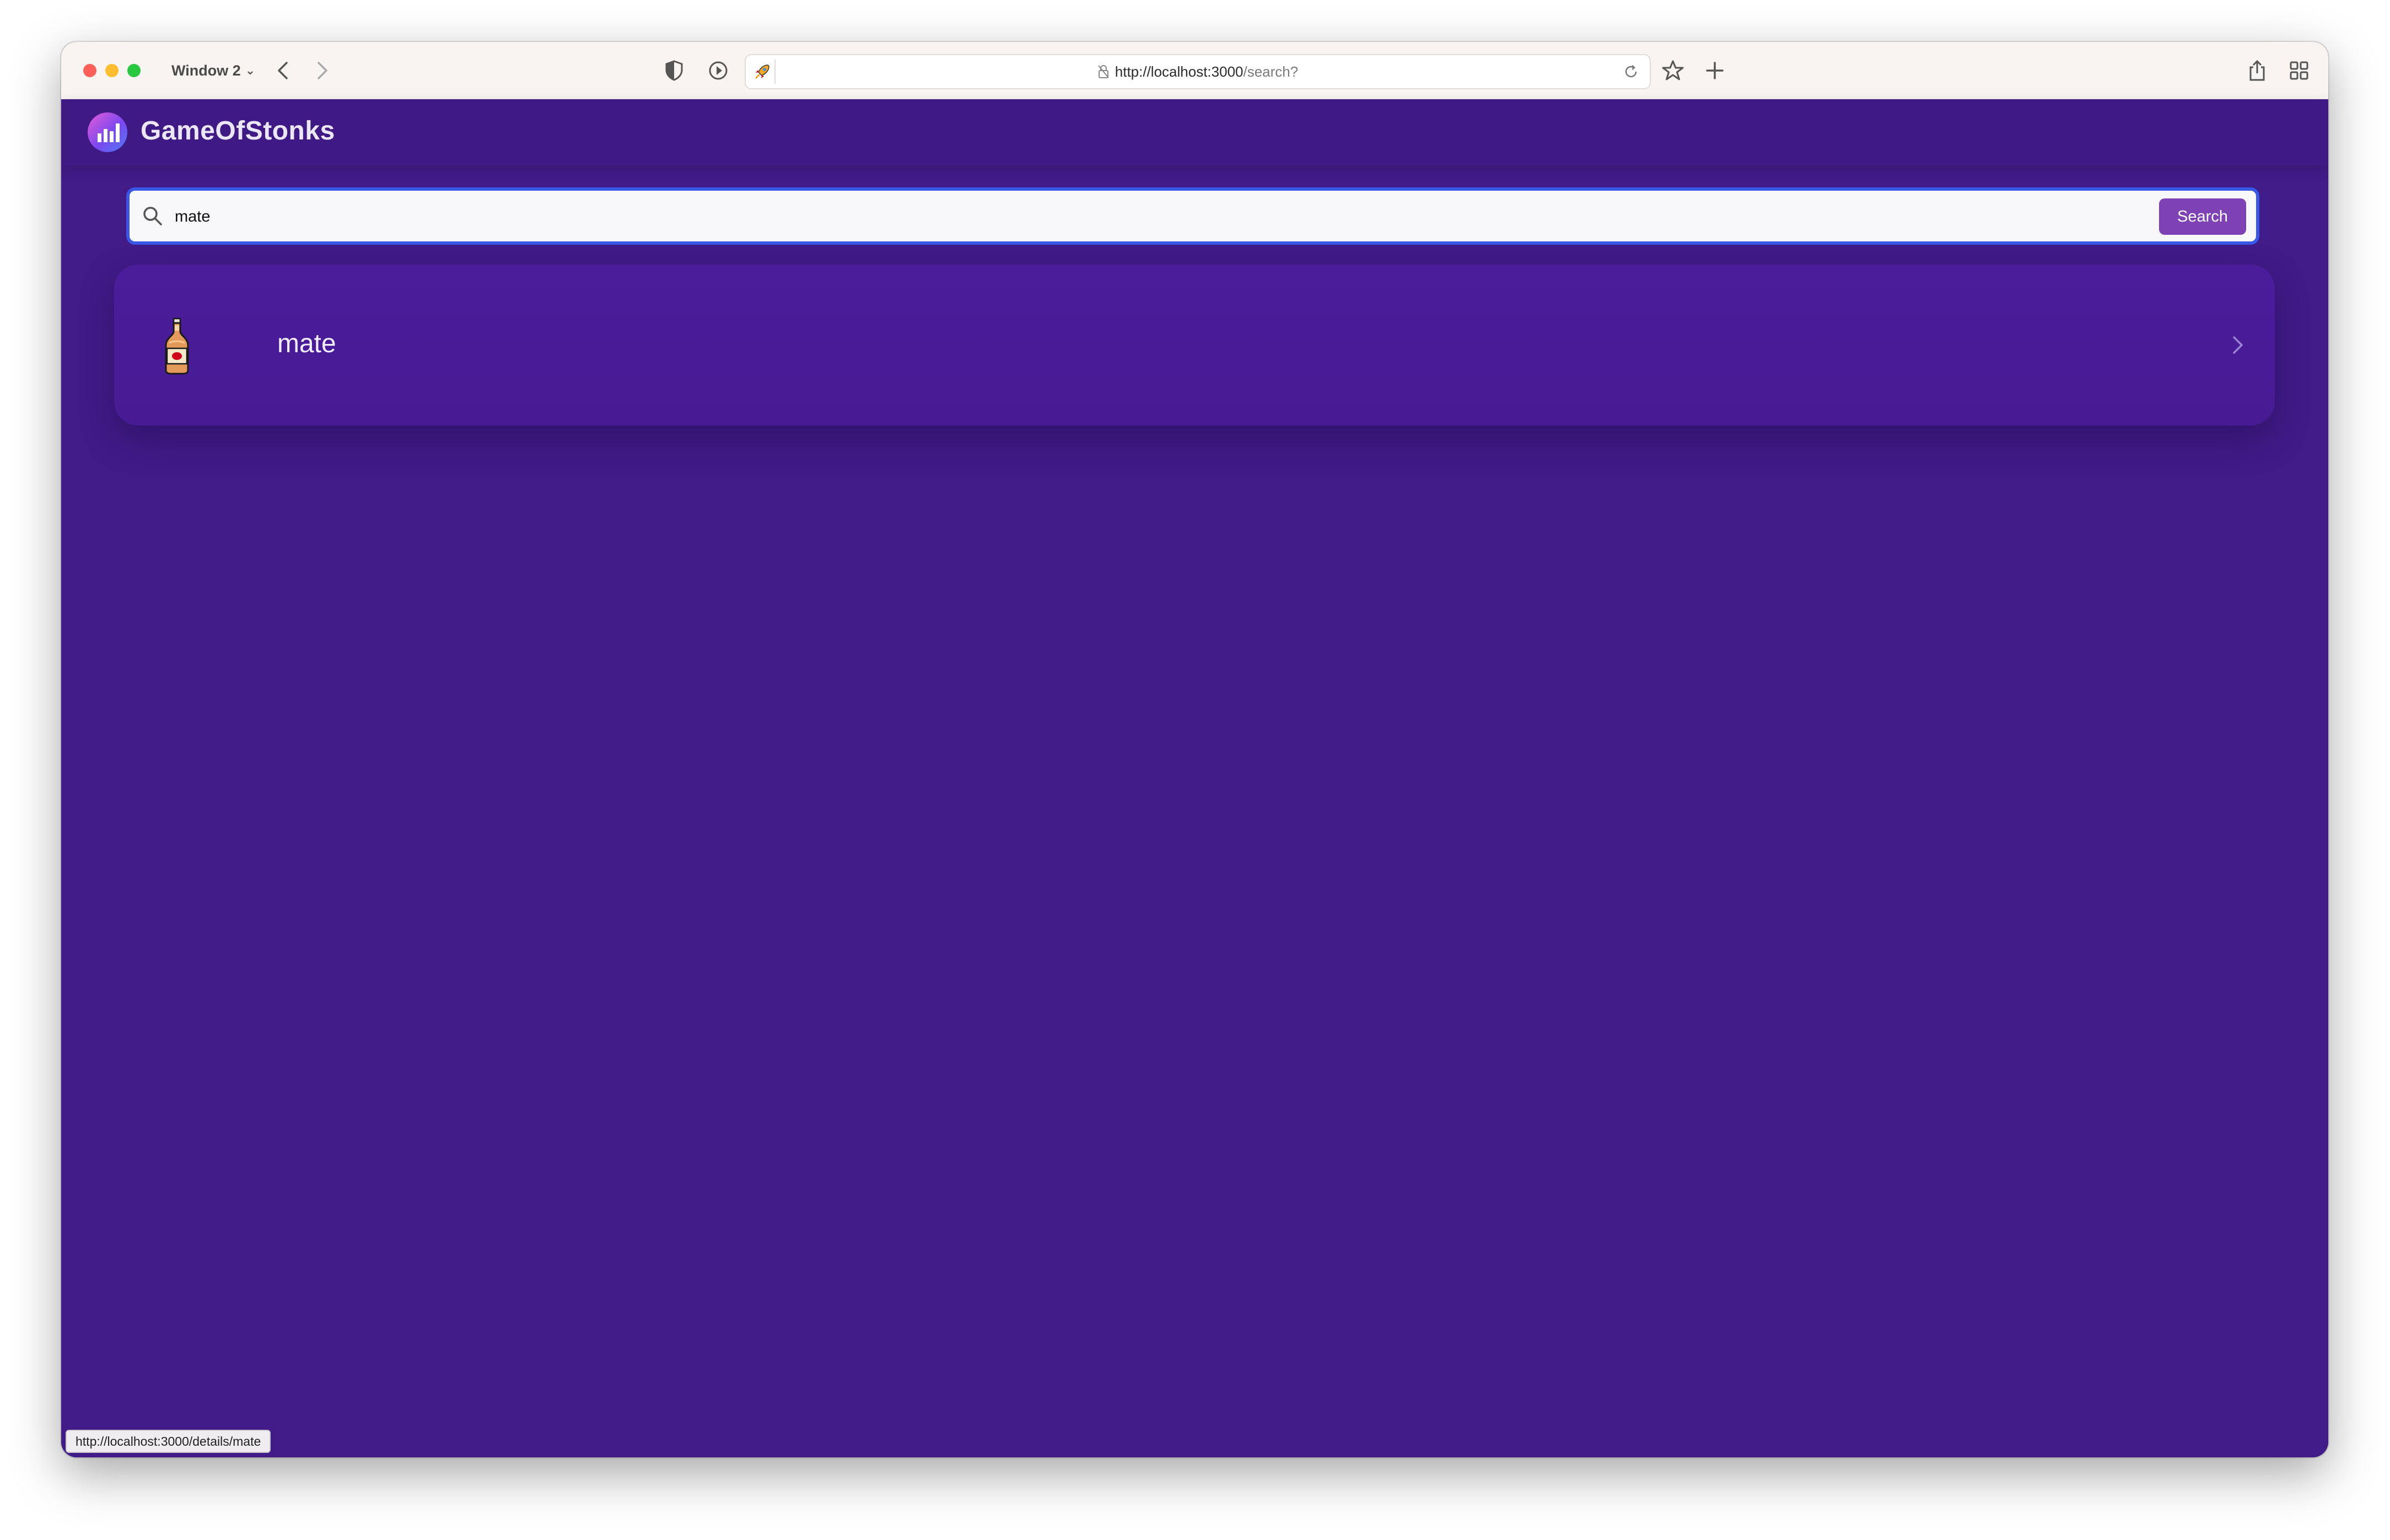  Describe the element at coordinates (89, 70) in the screenshot. I see `close-window-button` at that location.